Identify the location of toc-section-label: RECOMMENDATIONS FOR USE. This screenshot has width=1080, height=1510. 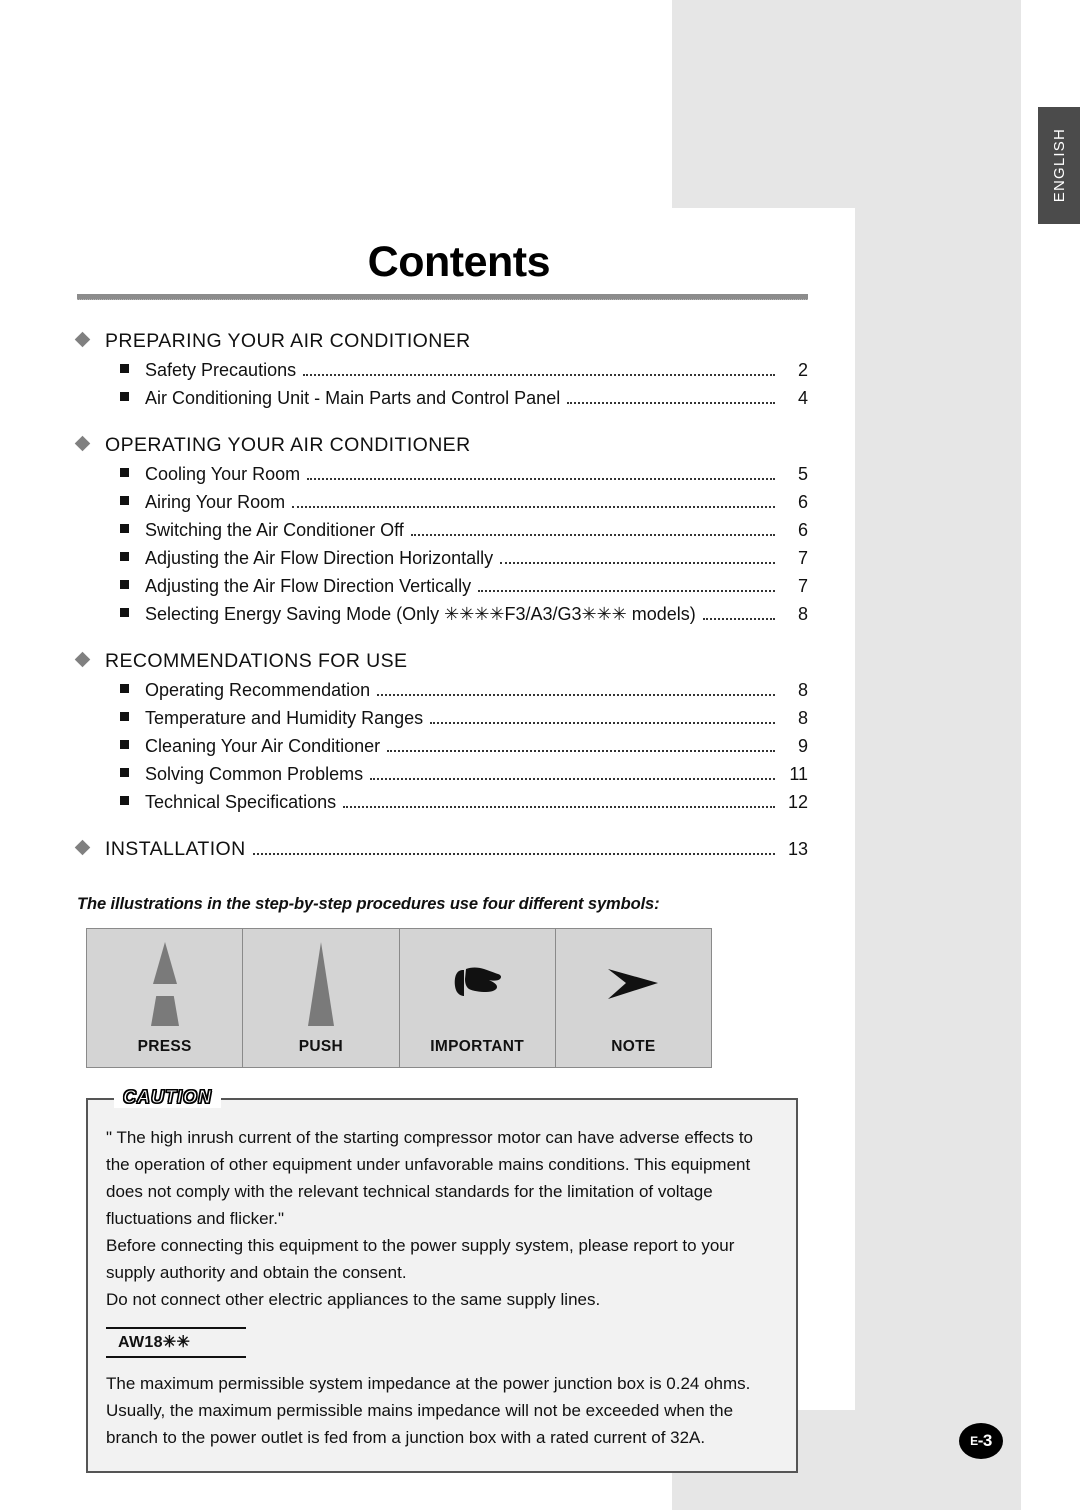
(256, 661).